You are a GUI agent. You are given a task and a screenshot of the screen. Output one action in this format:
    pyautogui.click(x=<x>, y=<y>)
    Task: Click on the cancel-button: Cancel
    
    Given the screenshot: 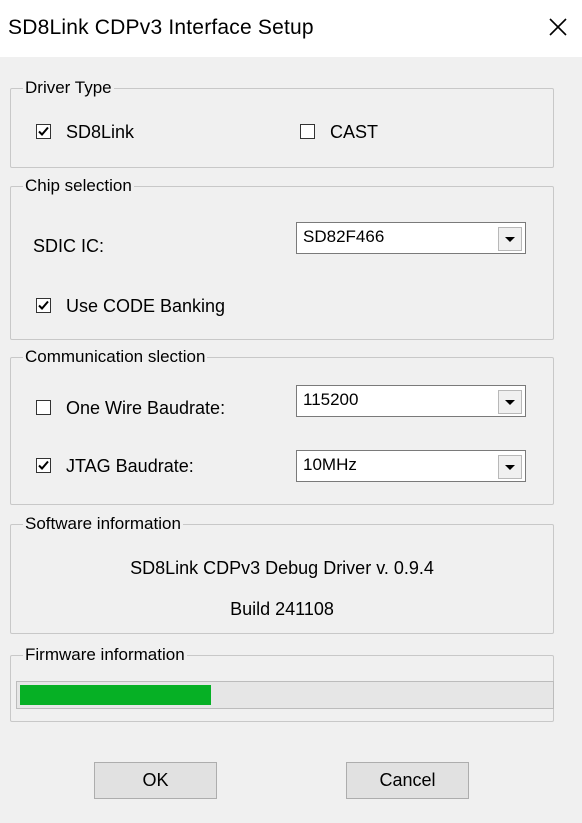 What is the action you would take?
    pyautogui.click(x=407, y=780)
    